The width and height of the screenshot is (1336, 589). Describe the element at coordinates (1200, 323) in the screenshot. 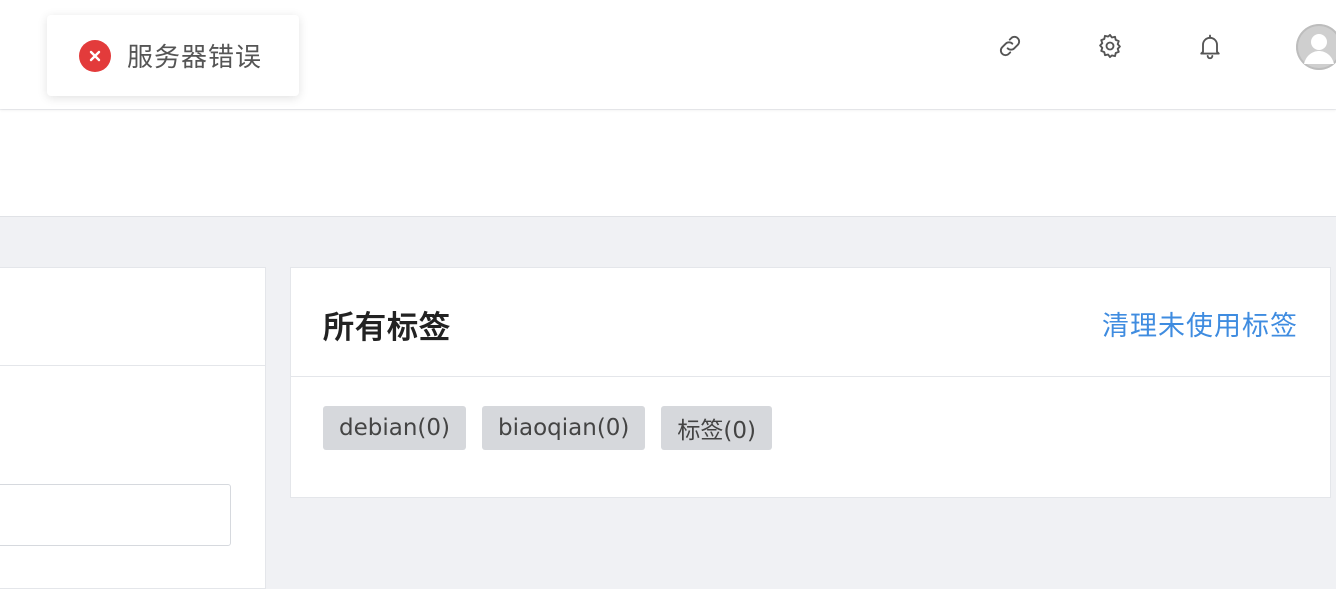

I see `clean-unused-tags-link: 清理未使用标签` at that location.